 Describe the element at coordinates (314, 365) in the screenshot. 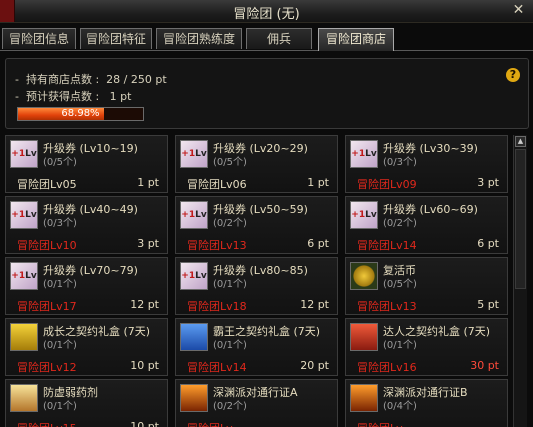

I see `item-price: 20 pt` at that location.